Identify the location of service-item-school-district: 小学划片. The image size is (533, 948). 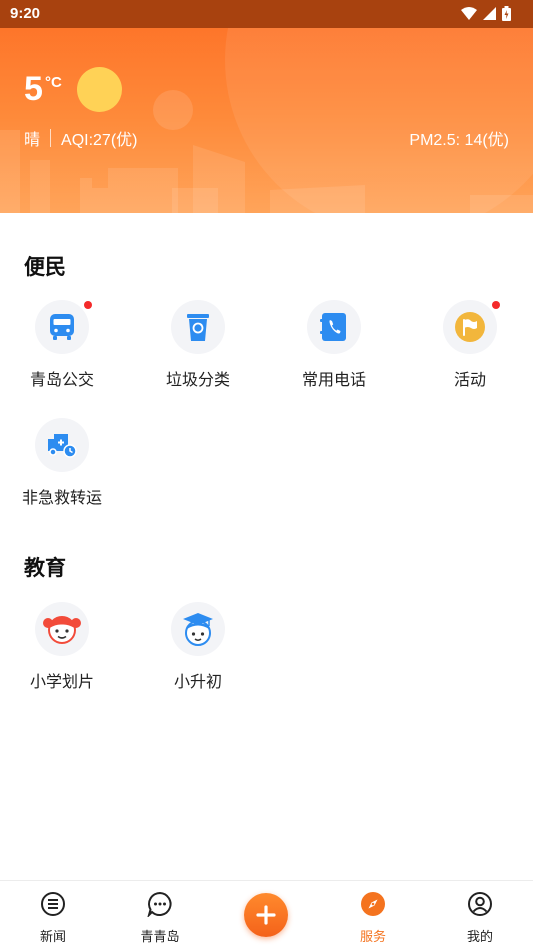
(62, 647).